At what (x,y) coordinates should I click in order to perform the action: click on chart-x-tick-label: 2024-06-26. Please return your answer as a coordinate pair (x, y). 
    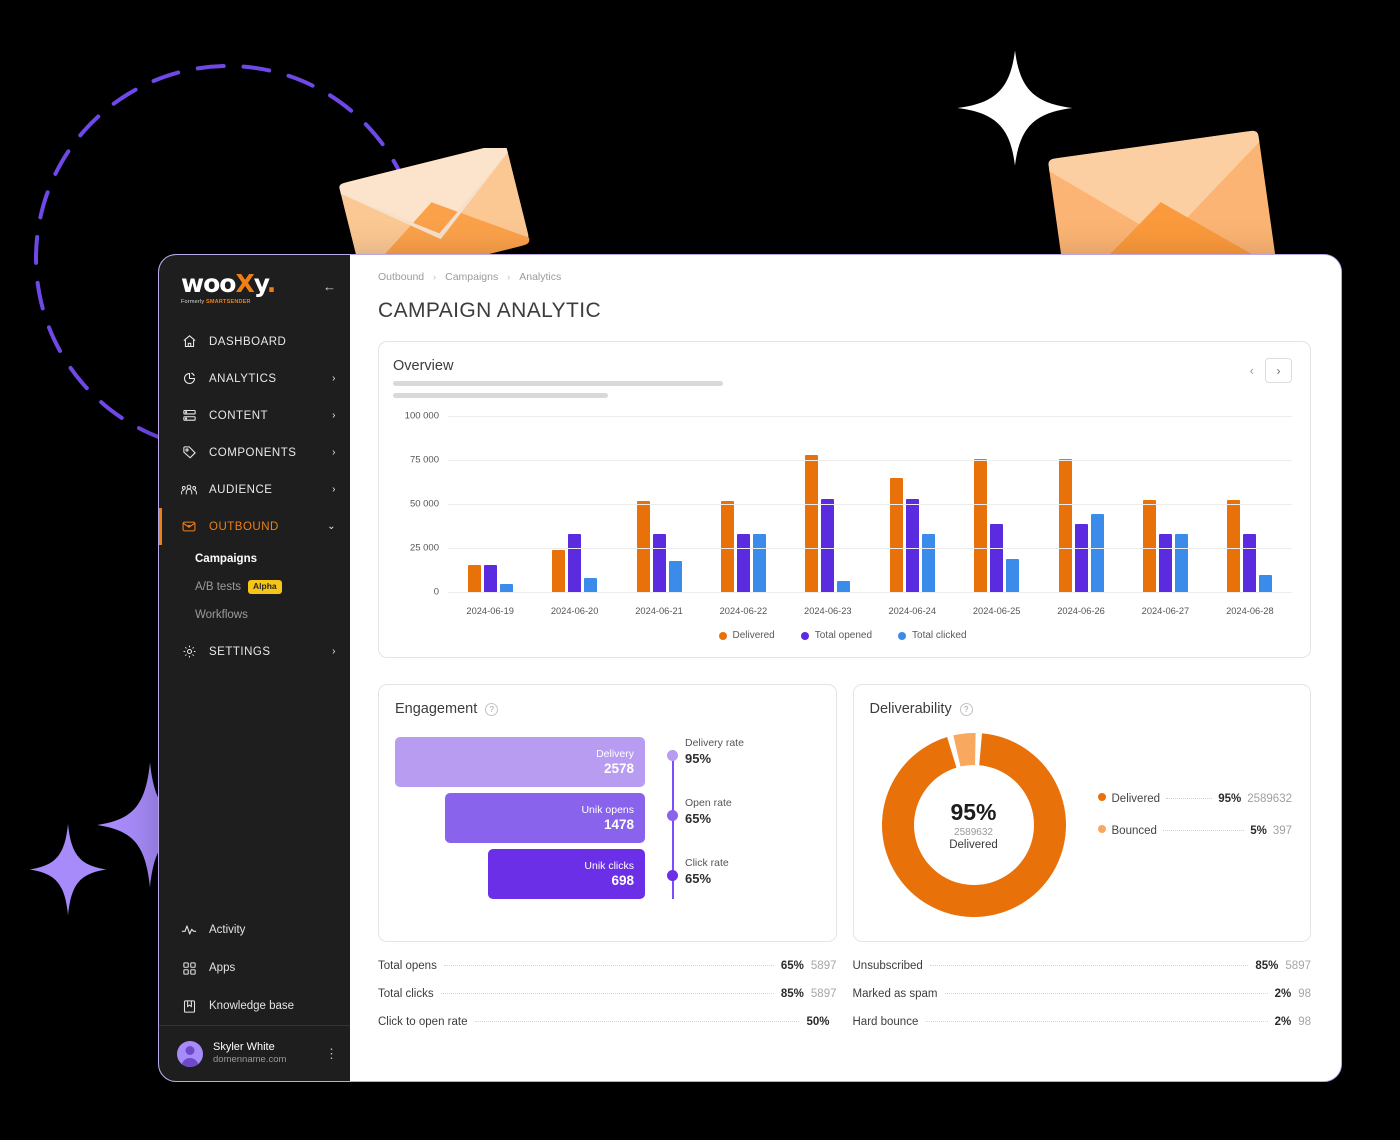
    Looking at the image, I should click on (1081, 611).